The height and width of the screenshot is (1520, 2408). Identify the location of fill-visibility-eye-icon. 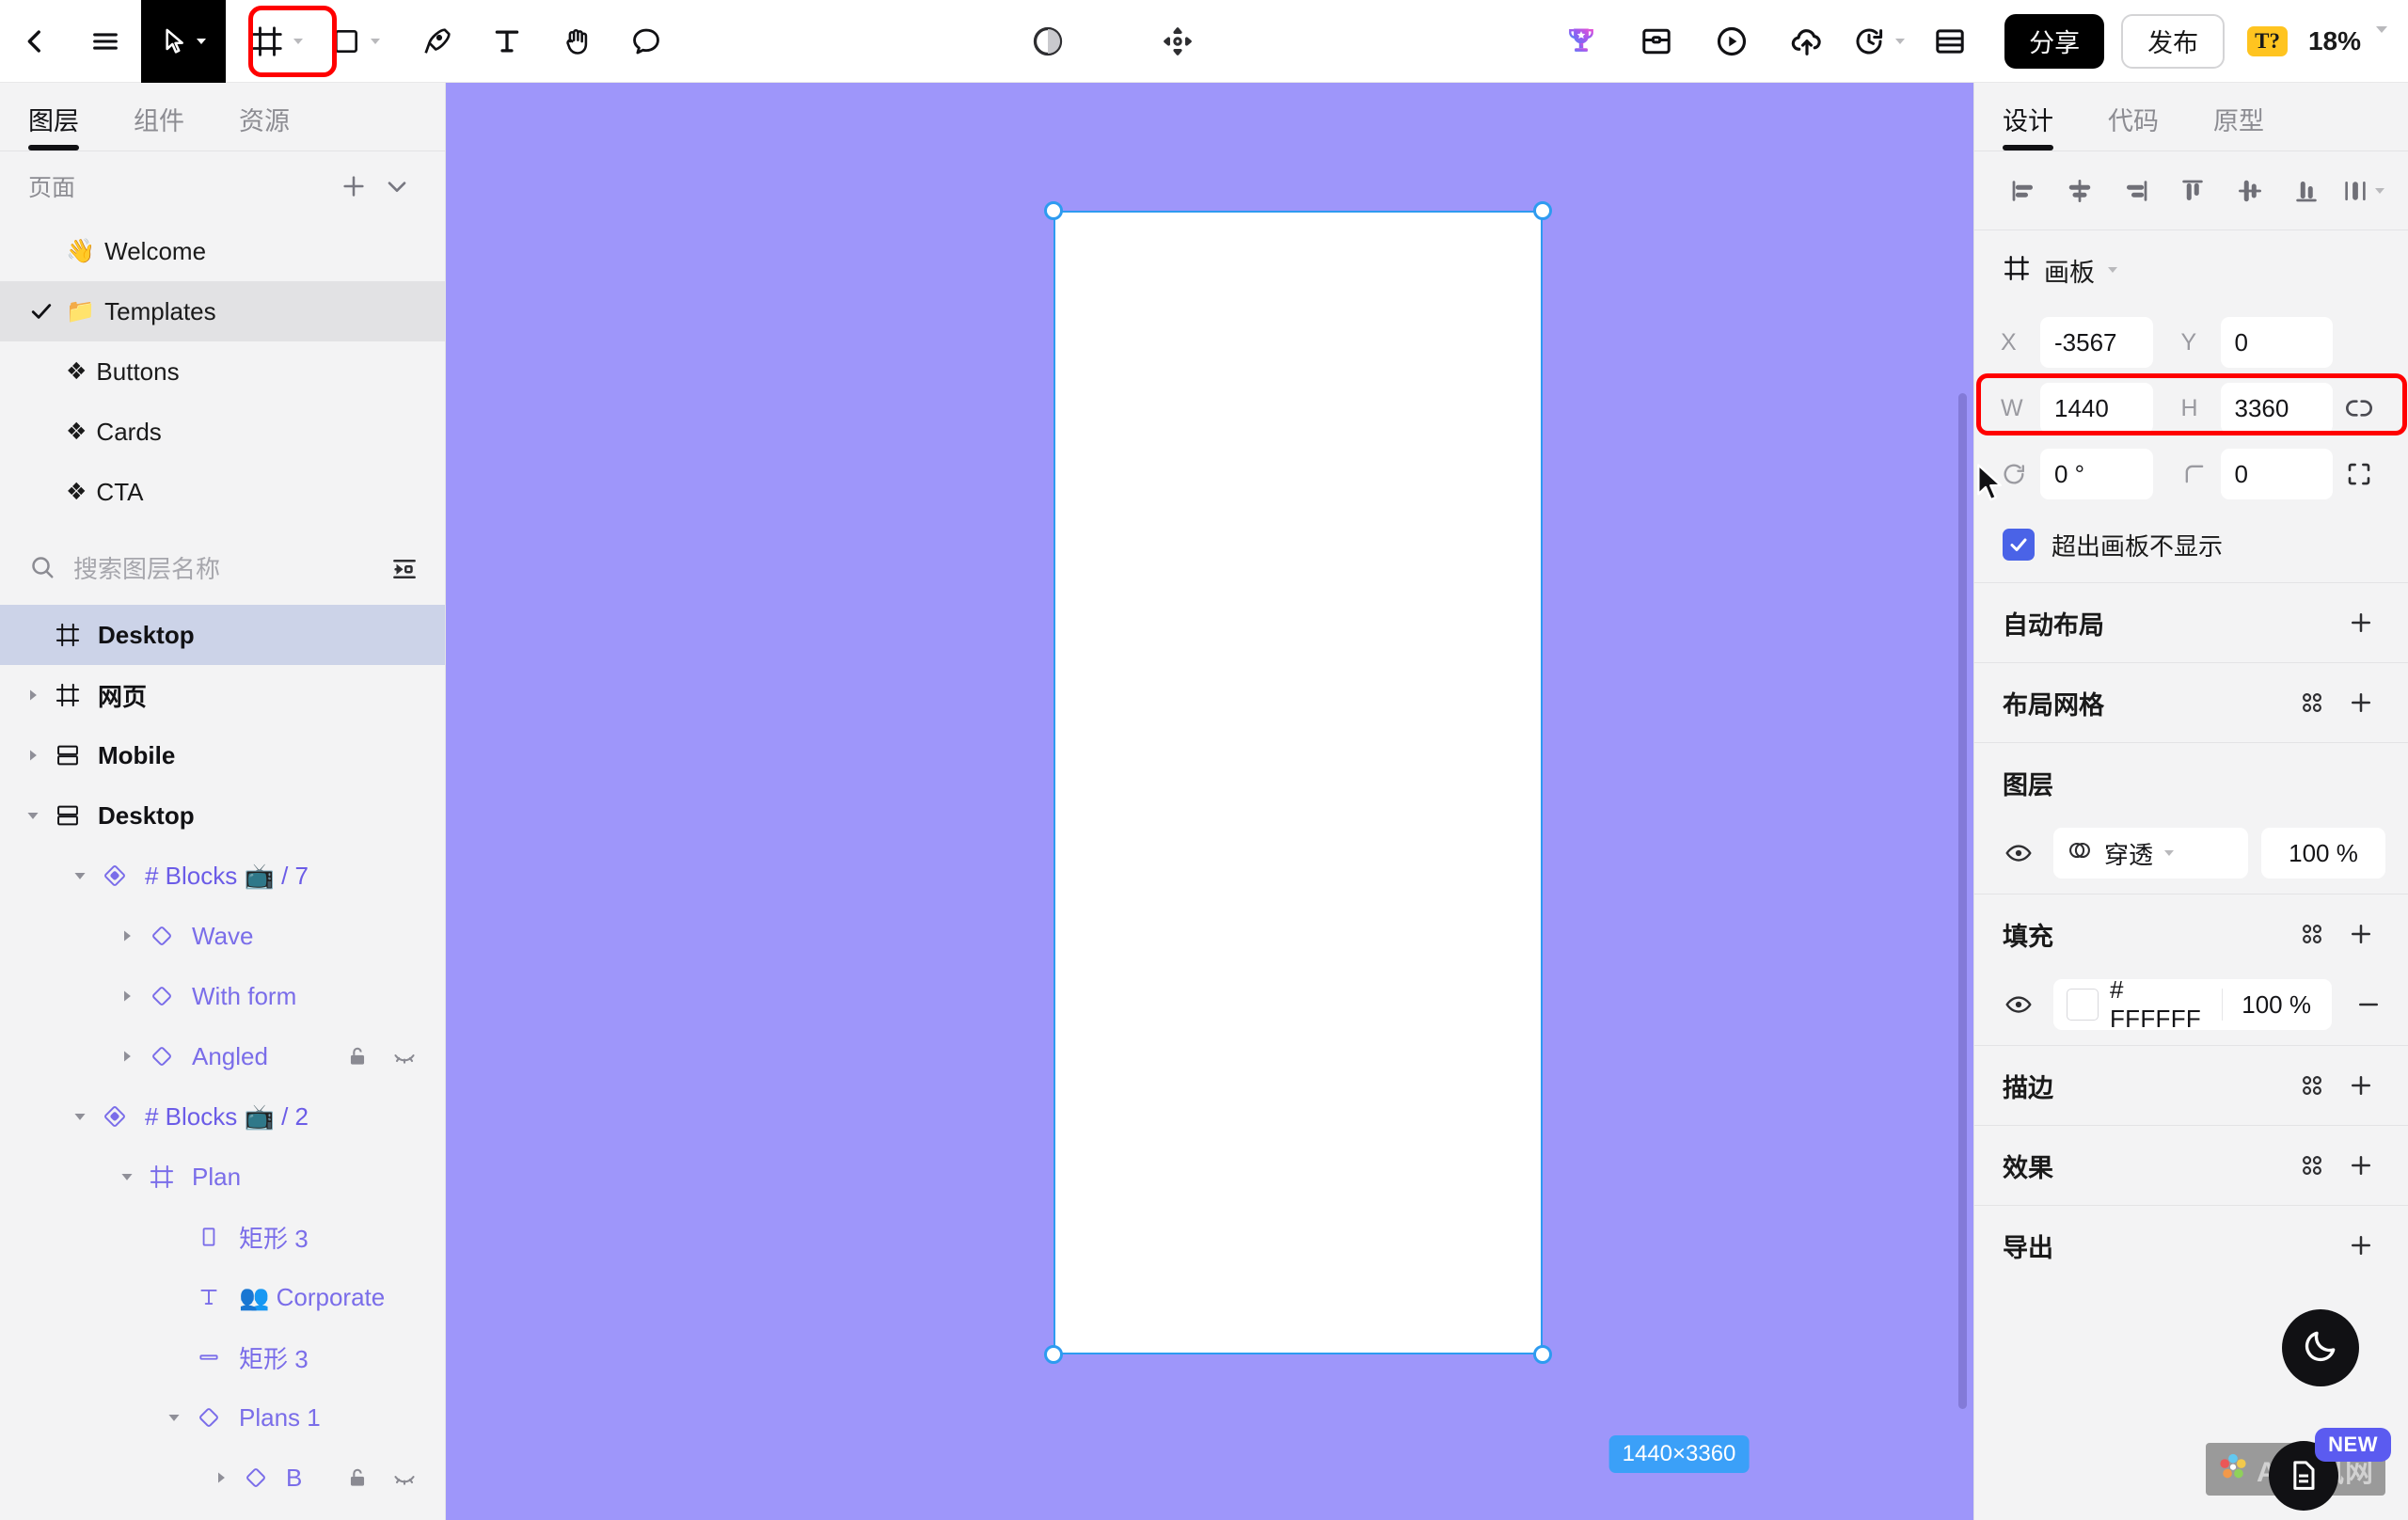
(2019, 1004).